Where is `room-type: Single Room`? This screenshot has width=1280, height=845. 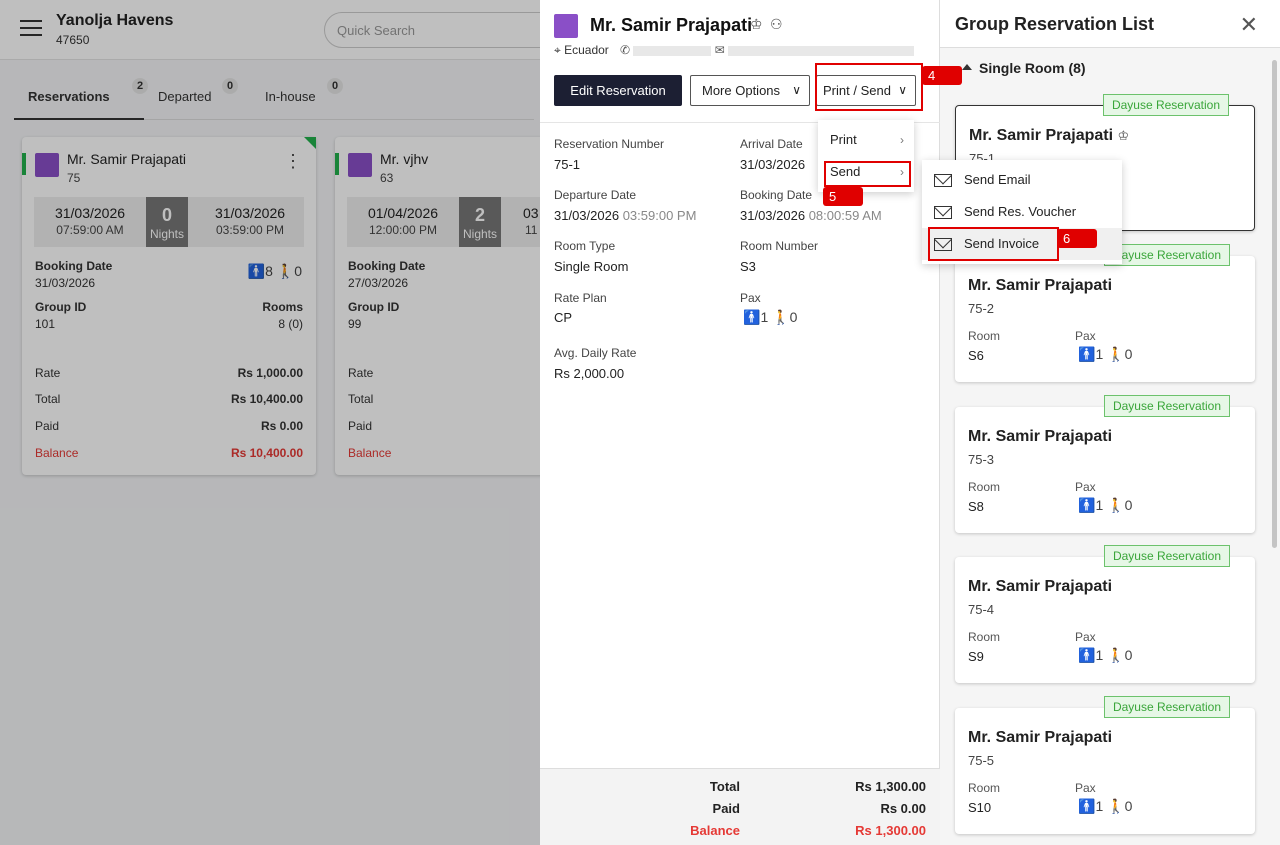 room-type: Single Room is located at coordinates (591, 266).